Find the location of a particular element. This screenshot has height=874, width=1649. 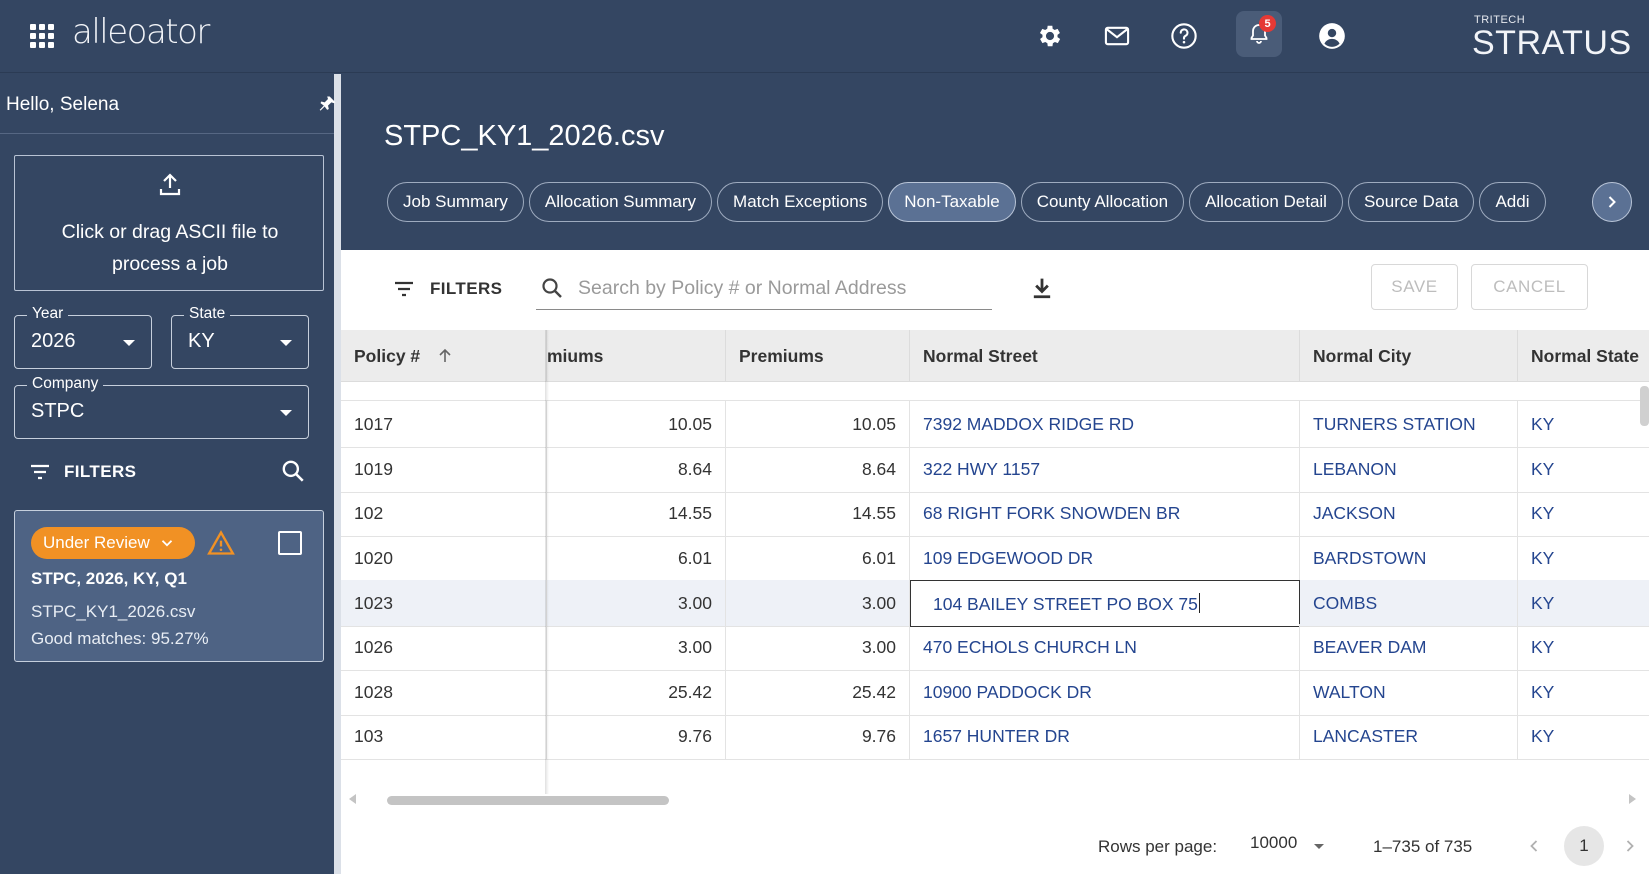

cell-normal-city: COMBS is located at coordinates (1409, 603).